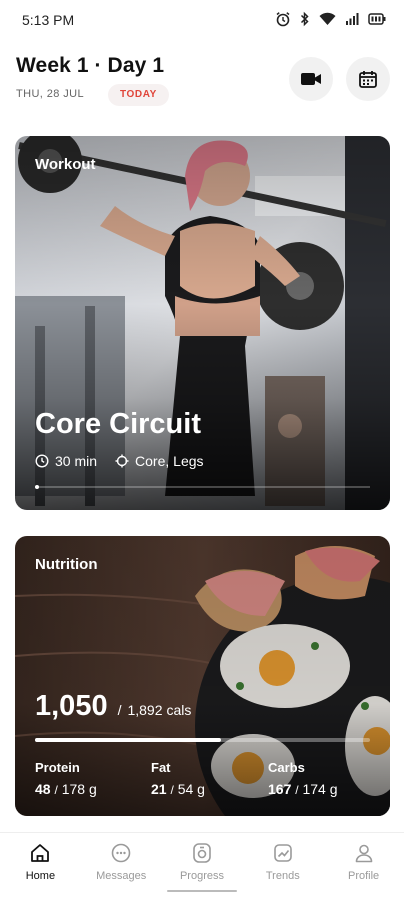  I want to click on workout-meta: 30 min Core, Legs, so click(128, 461).